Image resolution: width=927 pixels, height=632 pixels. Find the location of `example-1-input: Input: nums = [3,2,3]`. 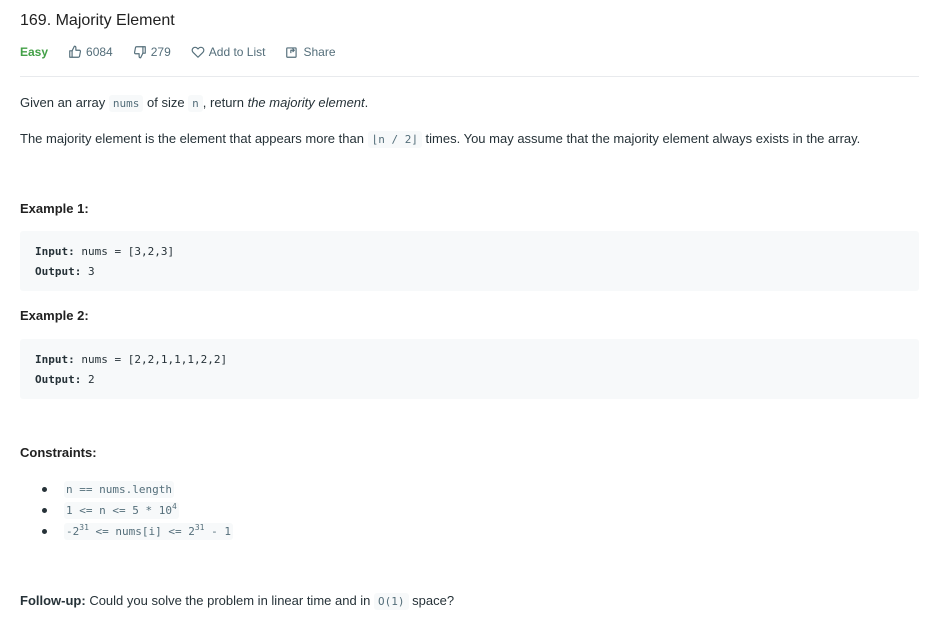

example-1-input: Input: nums = [3,2,3] is located at coordinates (469, 252).